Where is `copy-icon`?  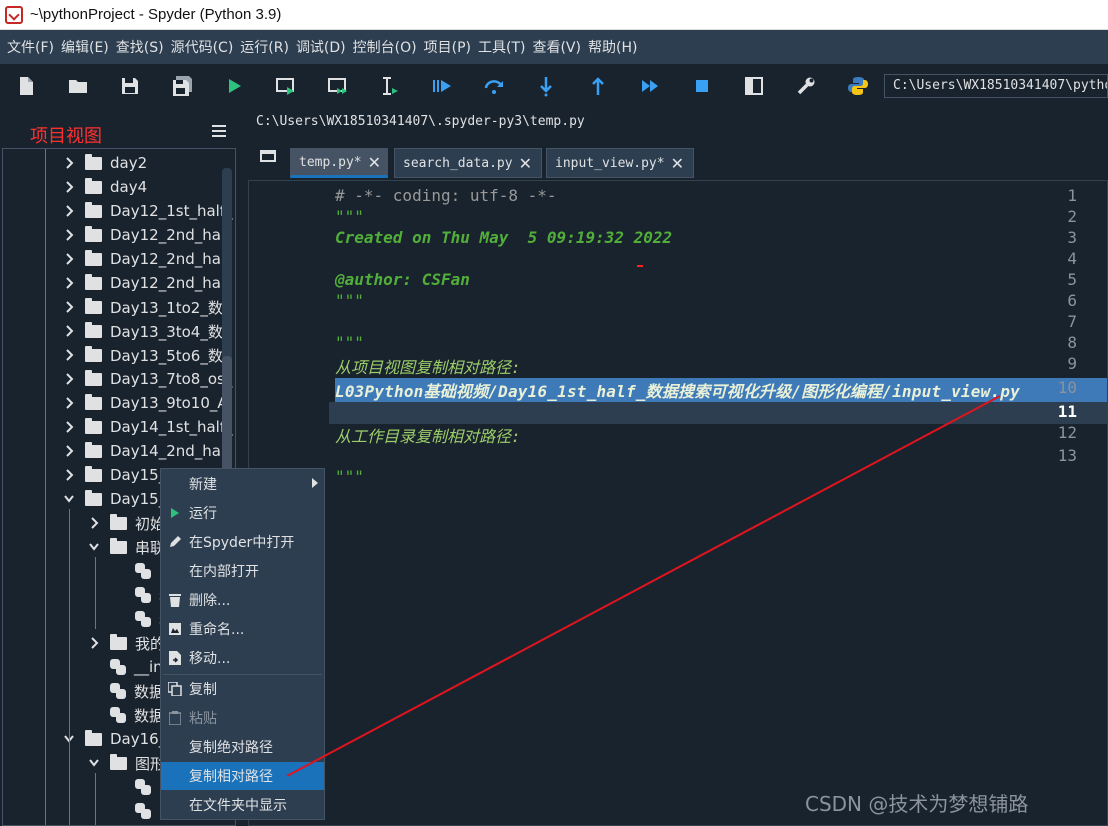 copy-icon is located at coordinates (175, 689).